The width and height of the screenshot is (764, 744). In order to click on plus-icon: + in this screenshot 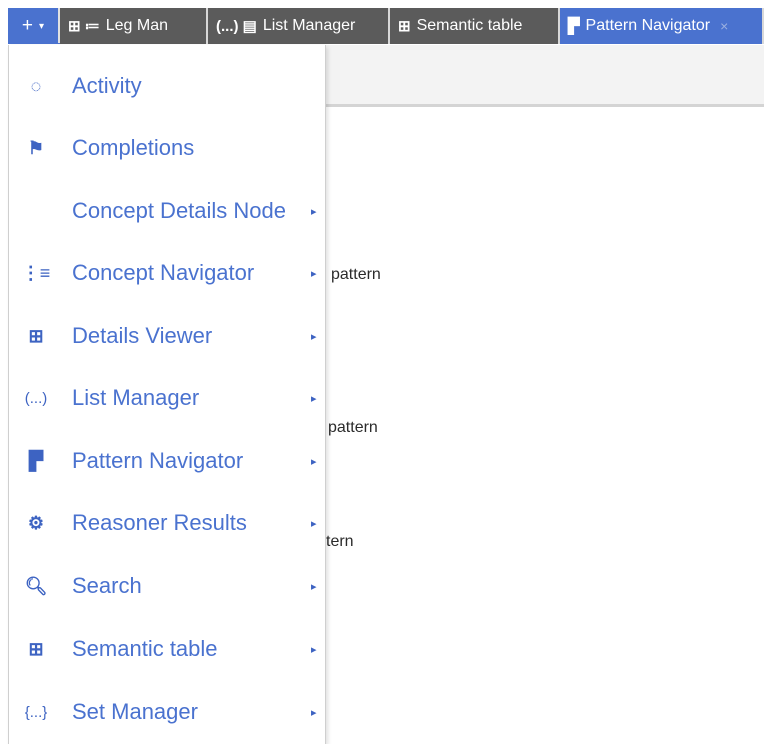, I will do `click(27, 25)`.